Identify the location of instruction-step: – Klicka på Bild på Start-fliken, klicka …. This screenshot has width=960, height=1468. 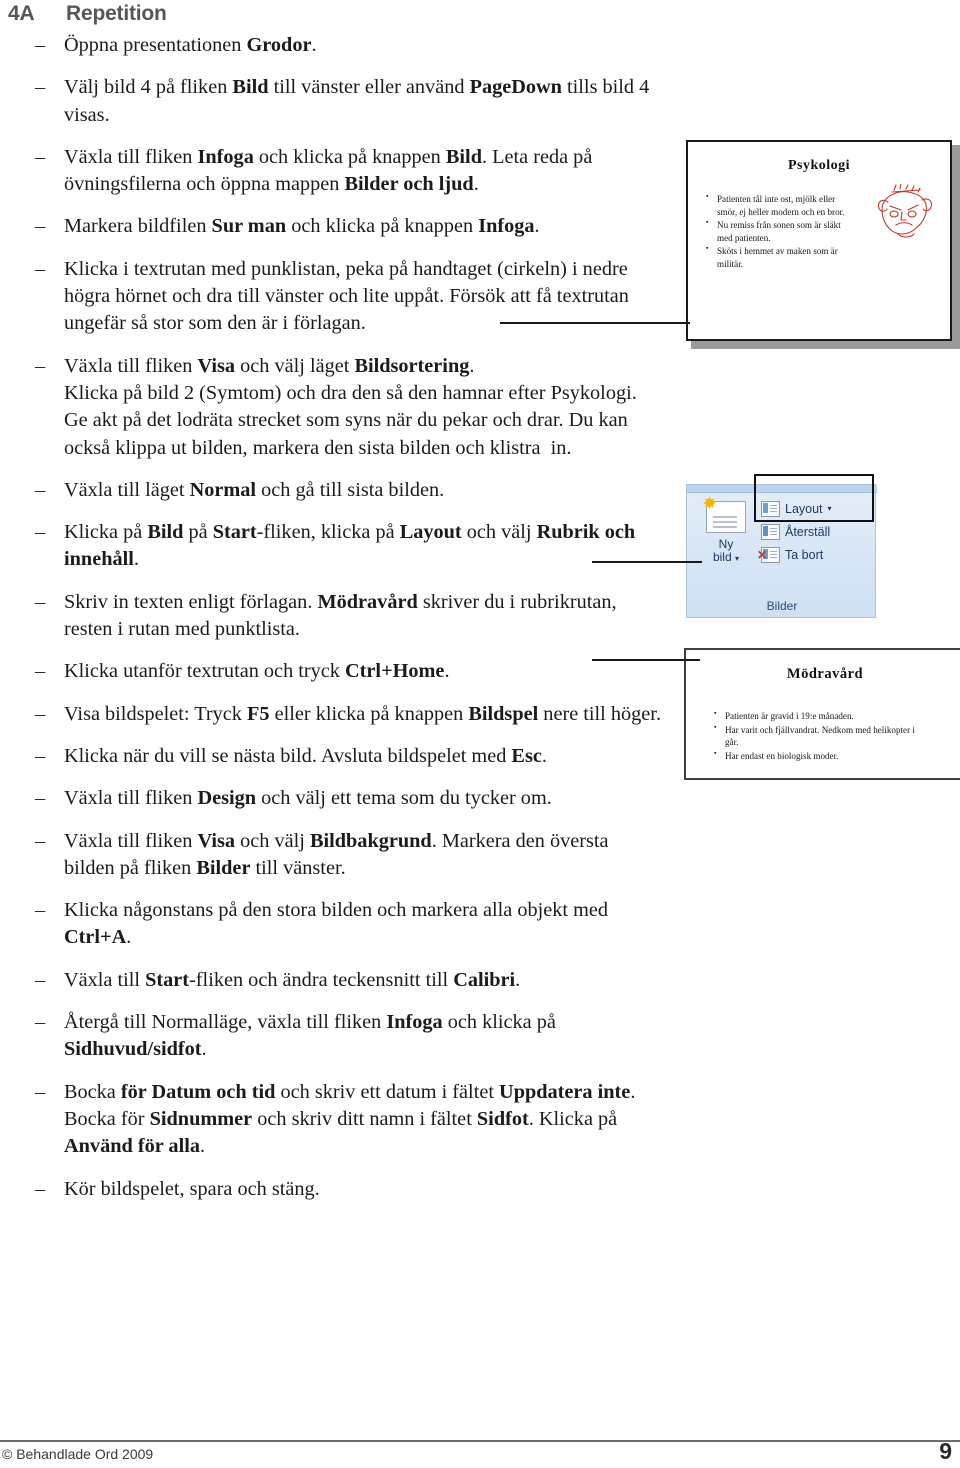
(342, 546).